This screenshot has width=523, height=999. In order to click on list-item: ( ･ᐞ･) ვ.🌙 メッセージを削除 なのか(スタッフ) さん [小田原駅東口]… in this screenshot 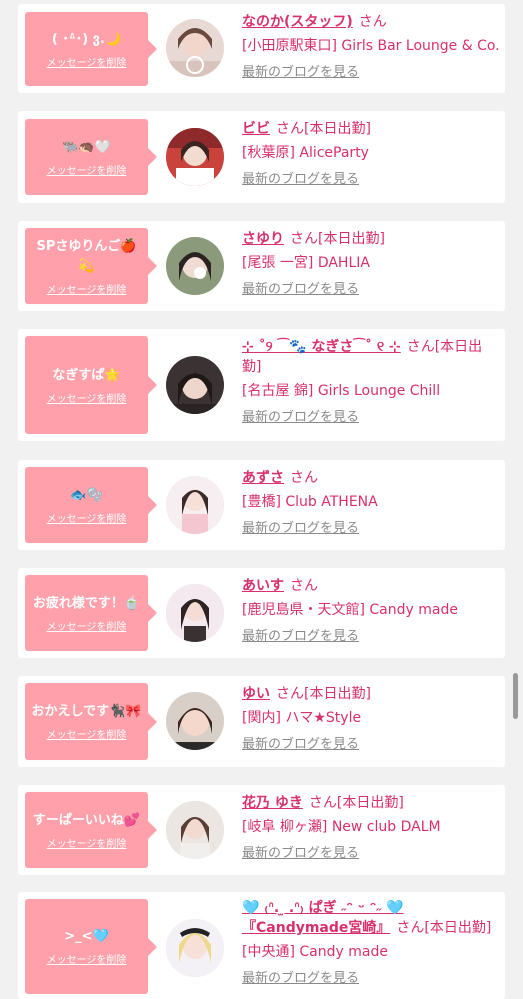, I will do `click(261, 48)`.